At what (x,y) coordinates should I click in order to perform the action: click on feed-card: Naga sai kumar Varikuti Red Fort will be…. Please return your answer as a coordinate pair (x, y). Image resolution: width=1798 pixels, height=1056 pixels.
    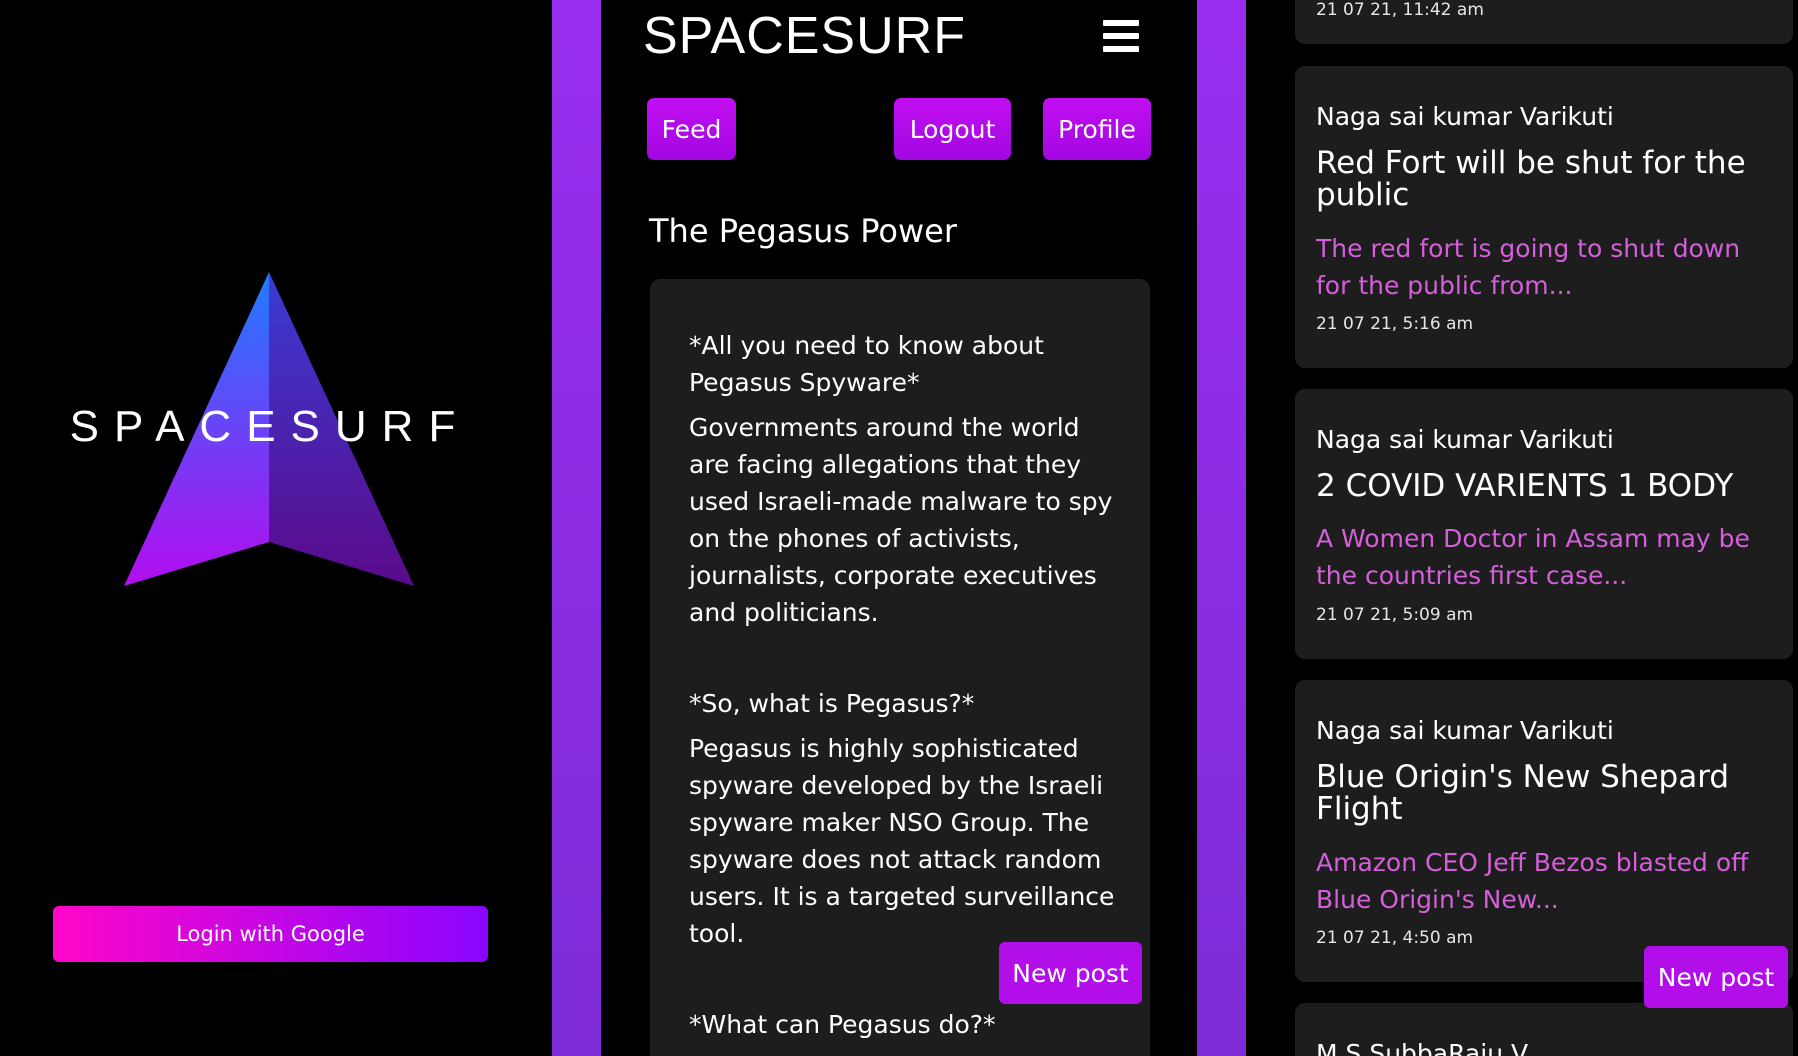
    Looking at the image, I should click on (1544, 217).